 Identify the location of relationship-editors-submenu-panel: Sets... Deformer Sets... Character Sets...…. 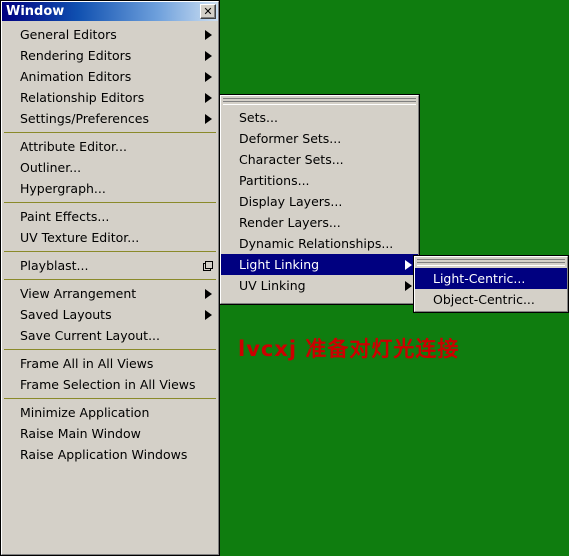
(319, 199).